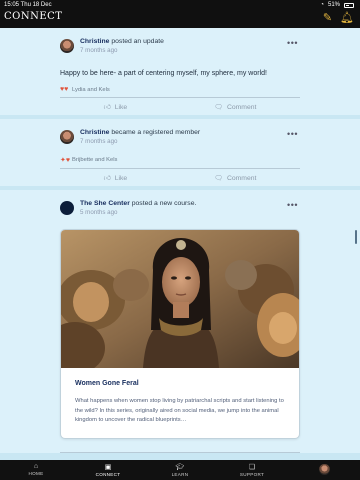  I want to click on post-author: The She Center, so click(105, 203).